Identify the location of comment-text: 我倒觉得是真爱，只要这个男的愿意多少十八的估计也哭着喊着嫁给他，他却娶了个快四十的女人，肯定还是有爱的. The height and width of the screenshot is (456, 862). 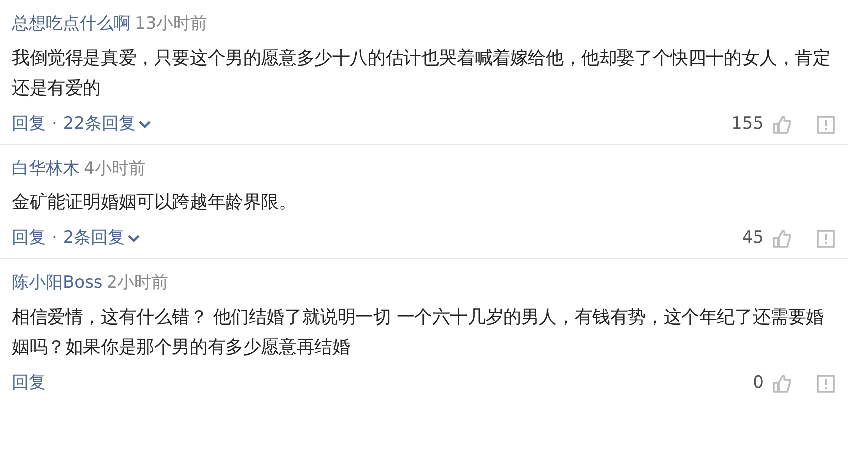
(422, 73).